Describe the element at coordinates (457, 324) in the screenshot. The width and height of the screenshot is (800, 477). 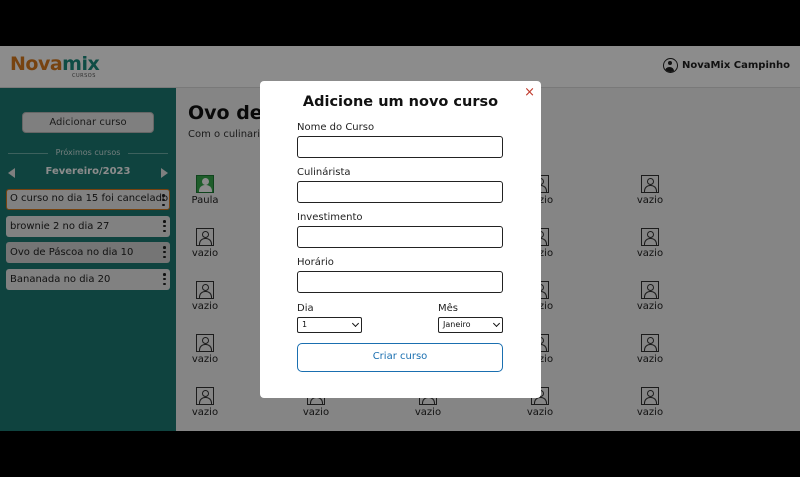
I see `month-select-value: Janeiro` at that location.